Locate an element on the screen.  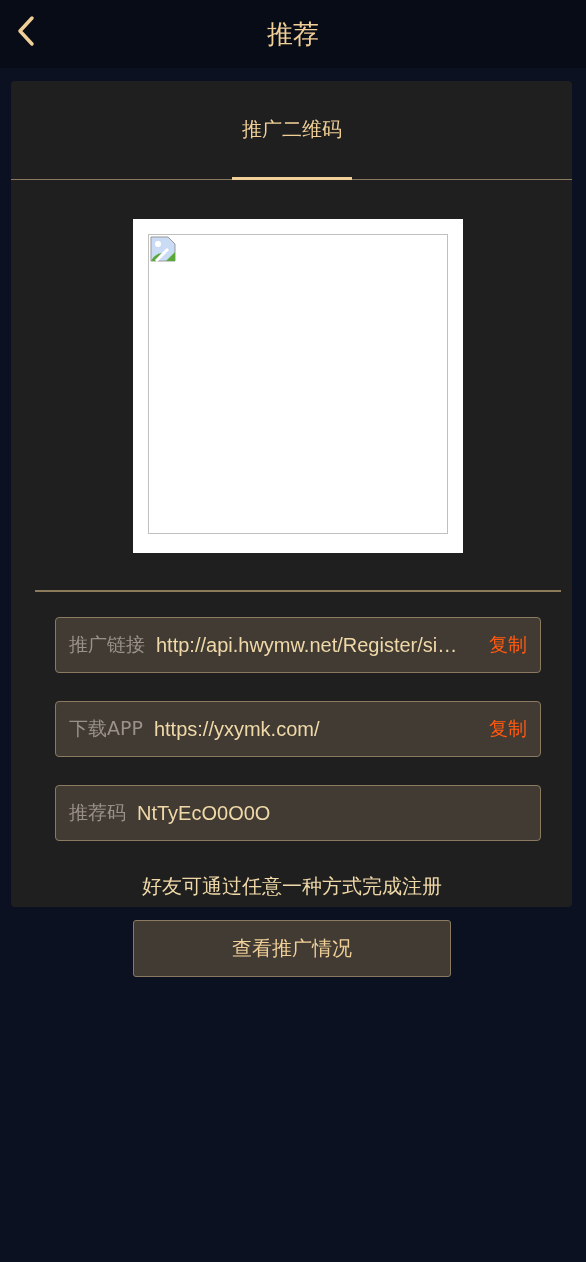
page-title: 推荐 is located at coordinates (293, 34).